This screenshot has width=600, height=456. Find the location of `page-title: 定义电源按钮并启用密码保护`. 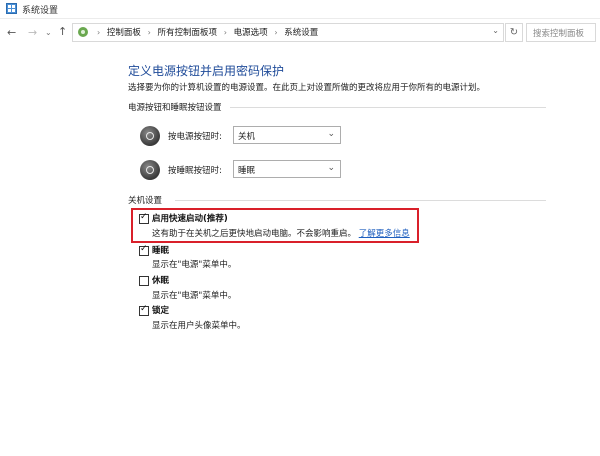

page-title: 定义电源按钮并启用密码保护 is located at coordinates (206, 71).